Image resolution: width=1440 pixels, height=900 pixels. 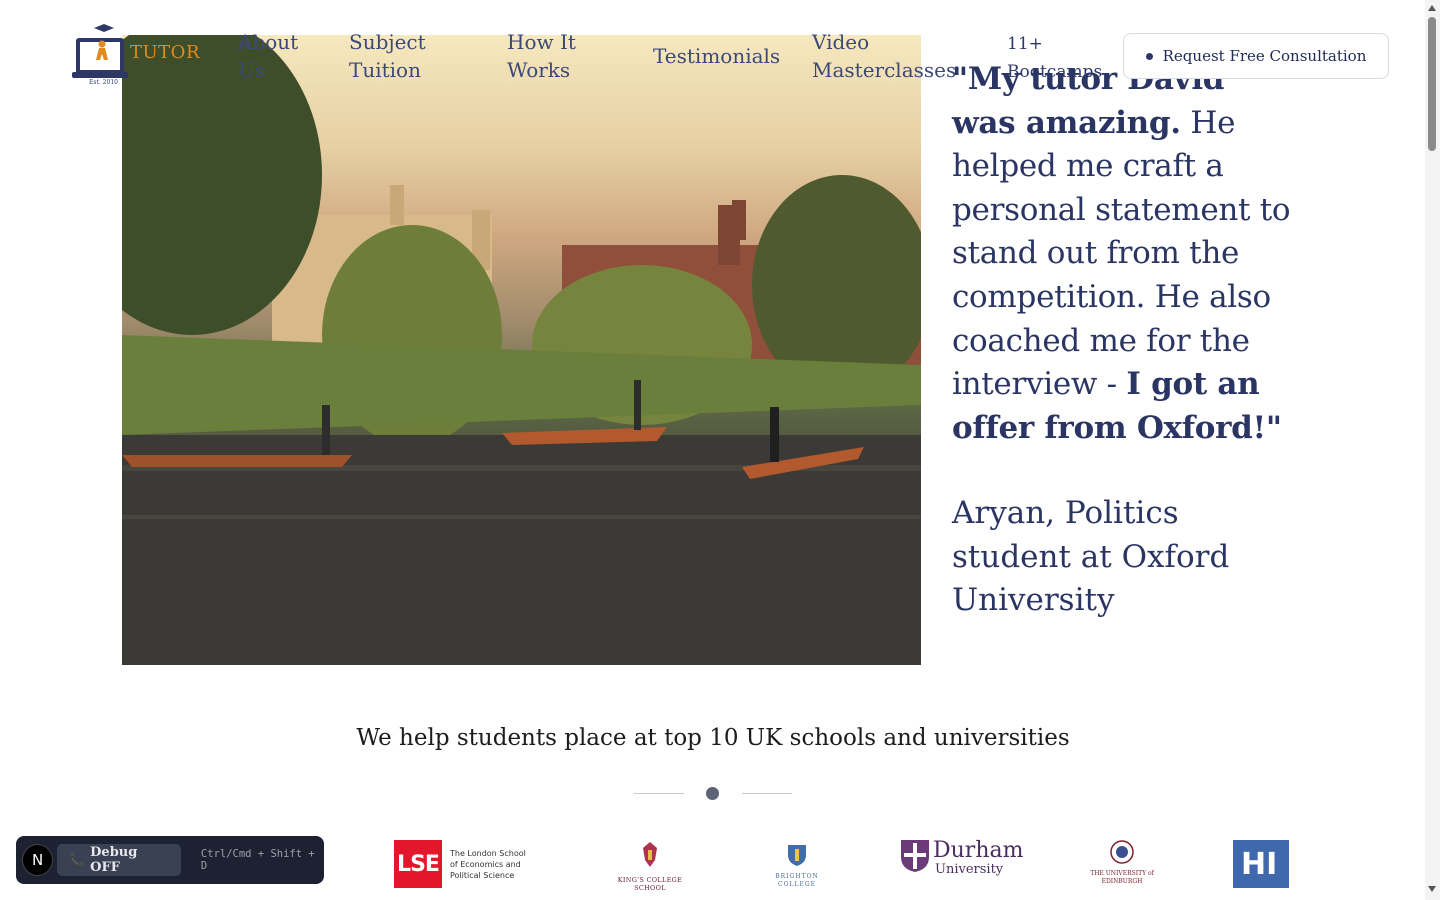 What do you see at coordinates (404, 56) in the screenshot?
I see `nav-subject-tuition: Subject Tuition` at bounding box center [404, 56].